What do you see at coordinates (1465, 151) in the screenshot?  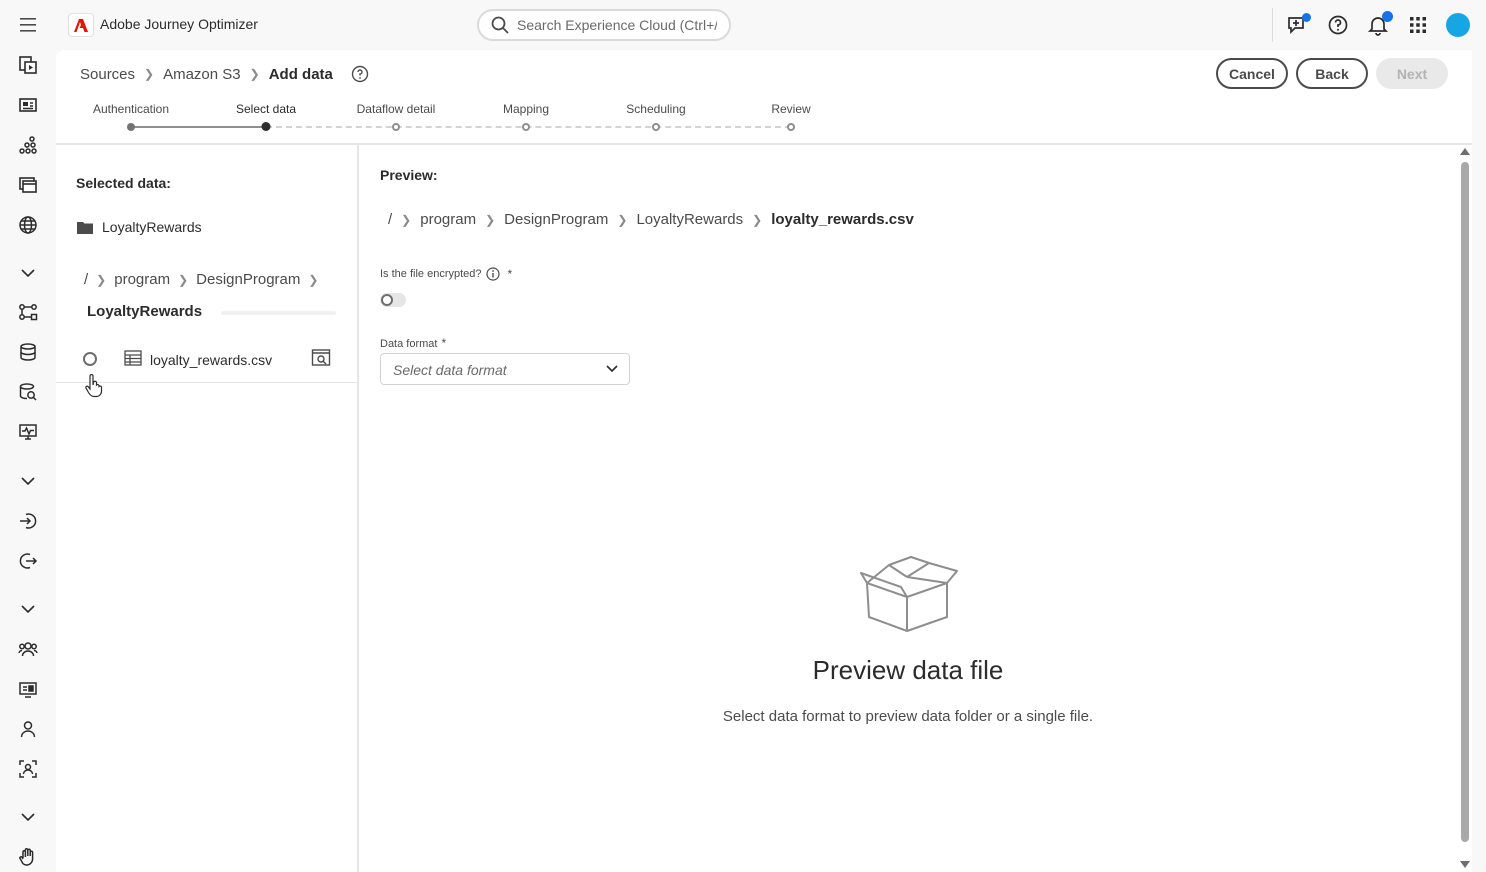 I see `scroll-up-arrow` at bounding box center [1465, 151].